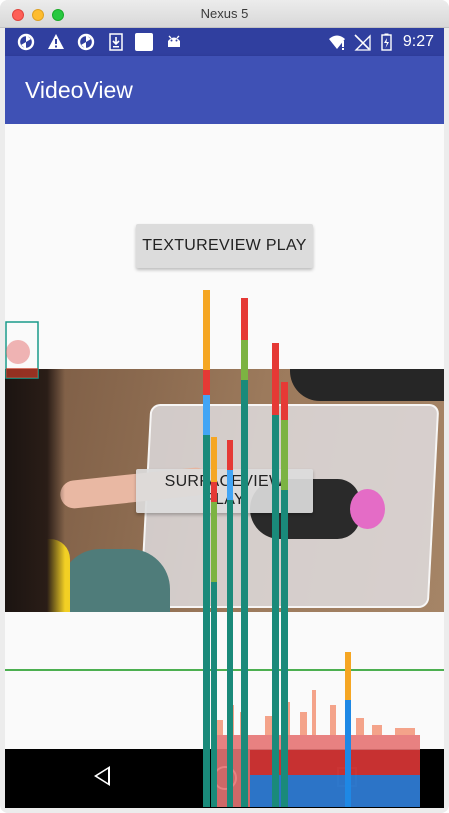 This screenshot has width=449, height=813. Describe the element at coordinates (116, 42) in the screenshot. I see `download-icon` at that location.